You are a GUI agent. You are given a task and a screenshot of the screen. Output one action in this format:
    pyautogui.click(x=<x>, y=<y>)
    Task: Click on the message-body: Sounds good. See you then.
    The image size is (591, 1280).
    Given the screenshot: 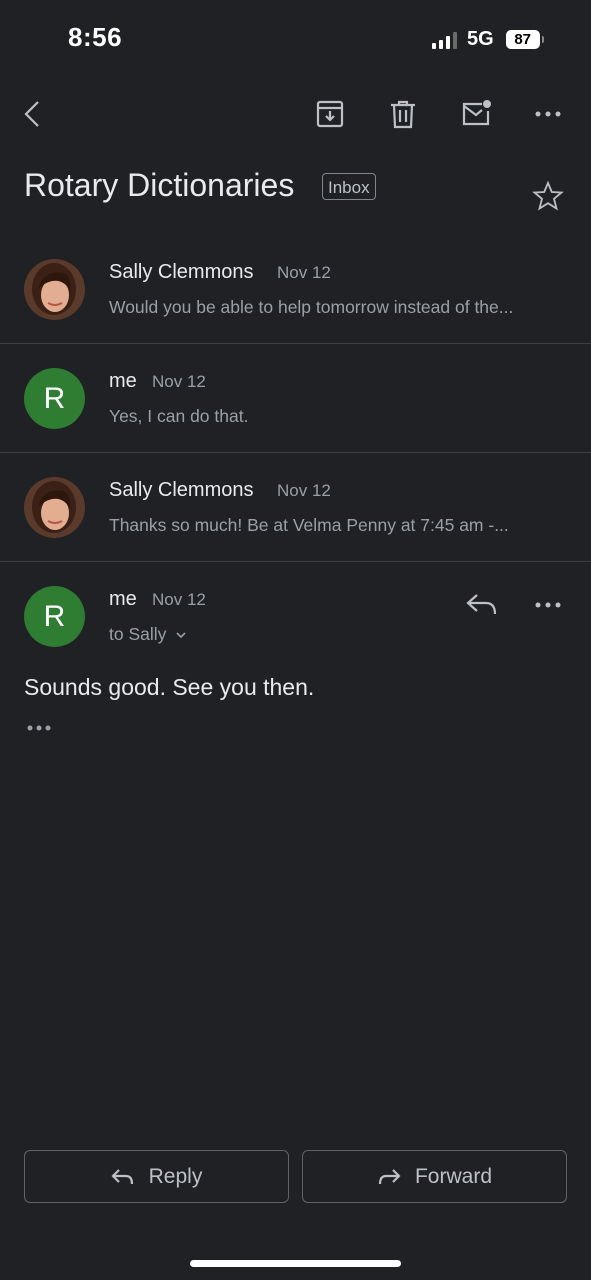 What is the action you would take?
    pyautogui.click(x=169, y=687)
    